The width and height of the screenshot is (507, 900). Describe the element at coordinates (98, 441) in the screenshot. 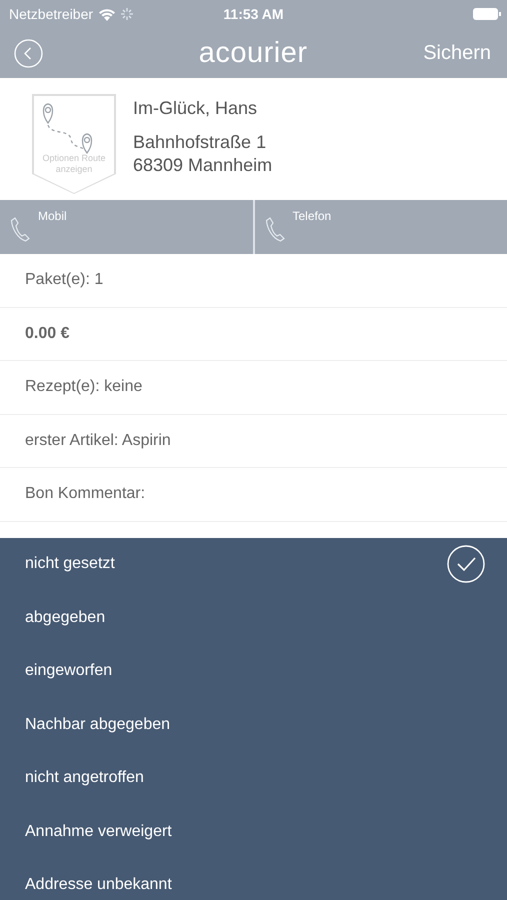

I see `detail-text: erster Artikel: Aspirin` at that location.